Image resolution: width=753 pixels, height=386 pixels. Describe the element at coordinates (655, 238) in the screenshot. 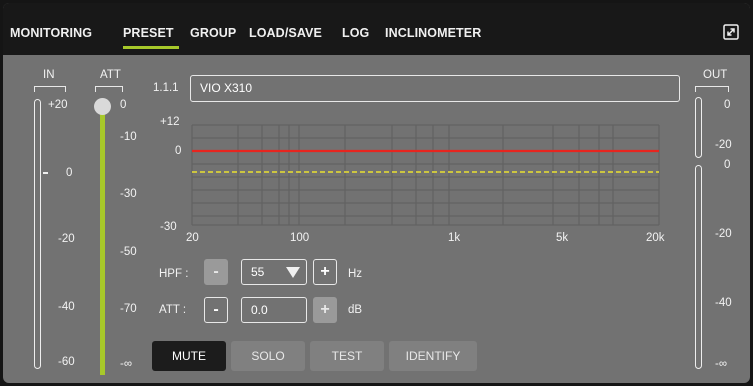

I see `eq-x-label: 20k` at that location.